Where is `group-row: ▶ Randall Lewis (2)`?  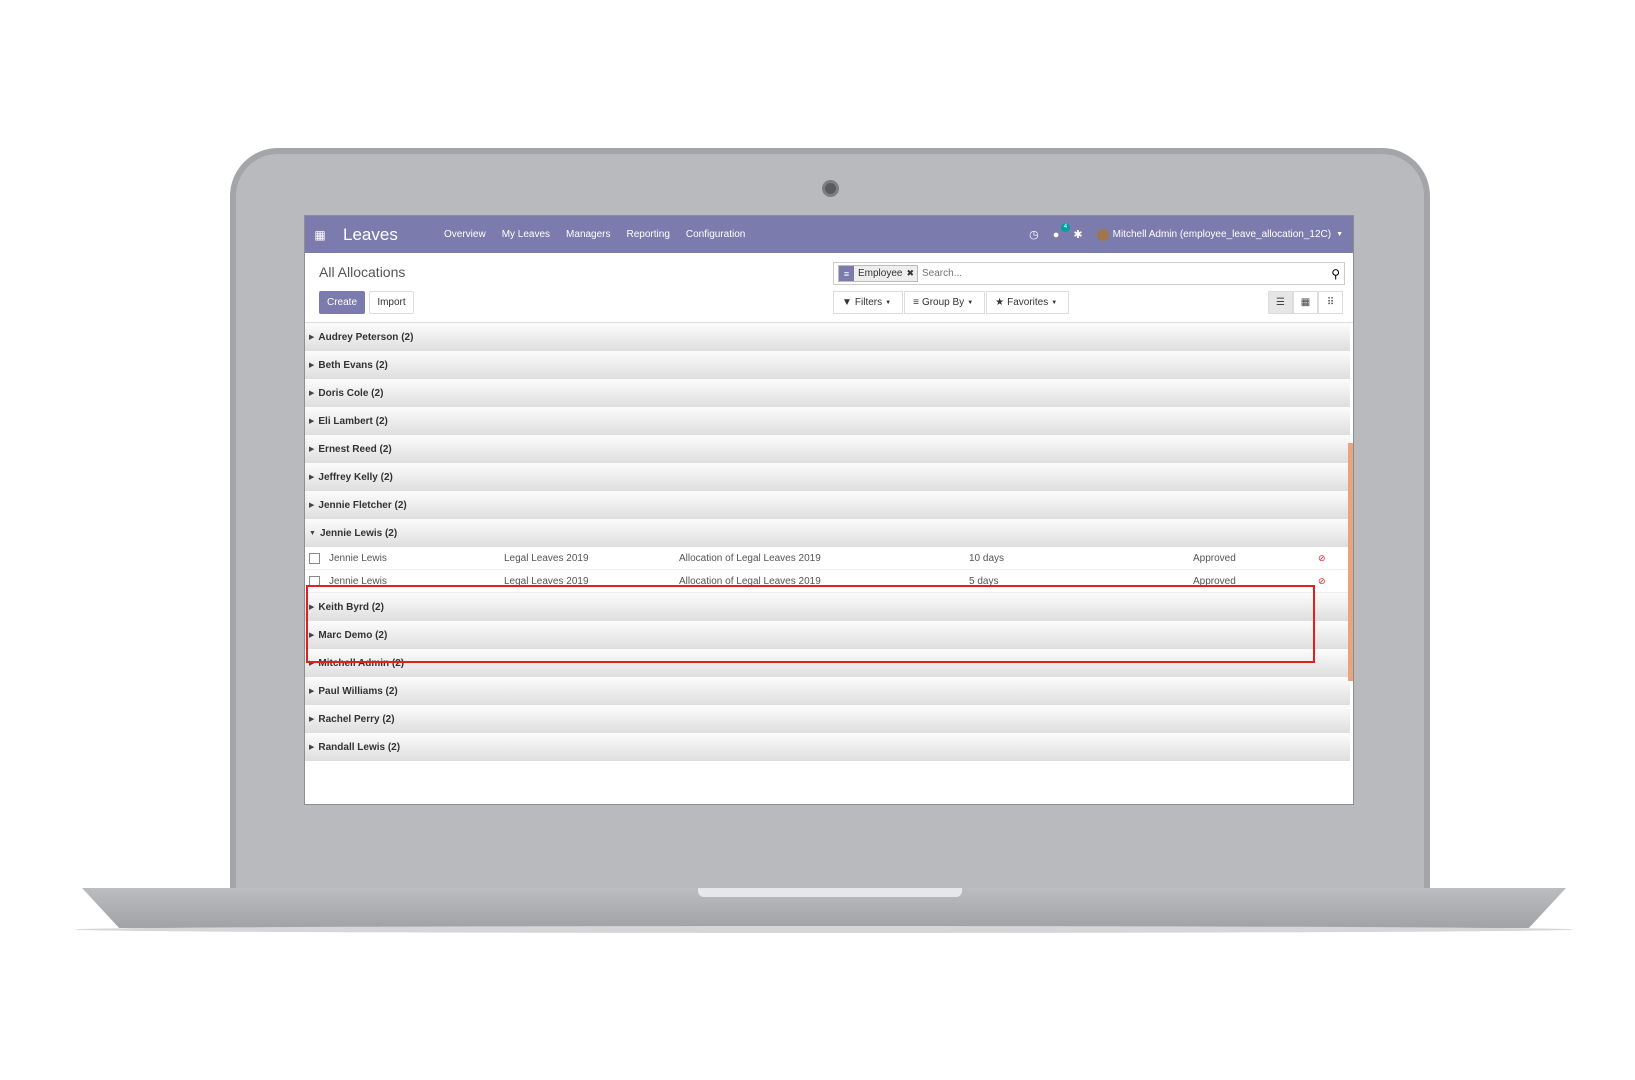
group-row: ▶ Randall Lewis (2) is located at coordinates (827, 747).